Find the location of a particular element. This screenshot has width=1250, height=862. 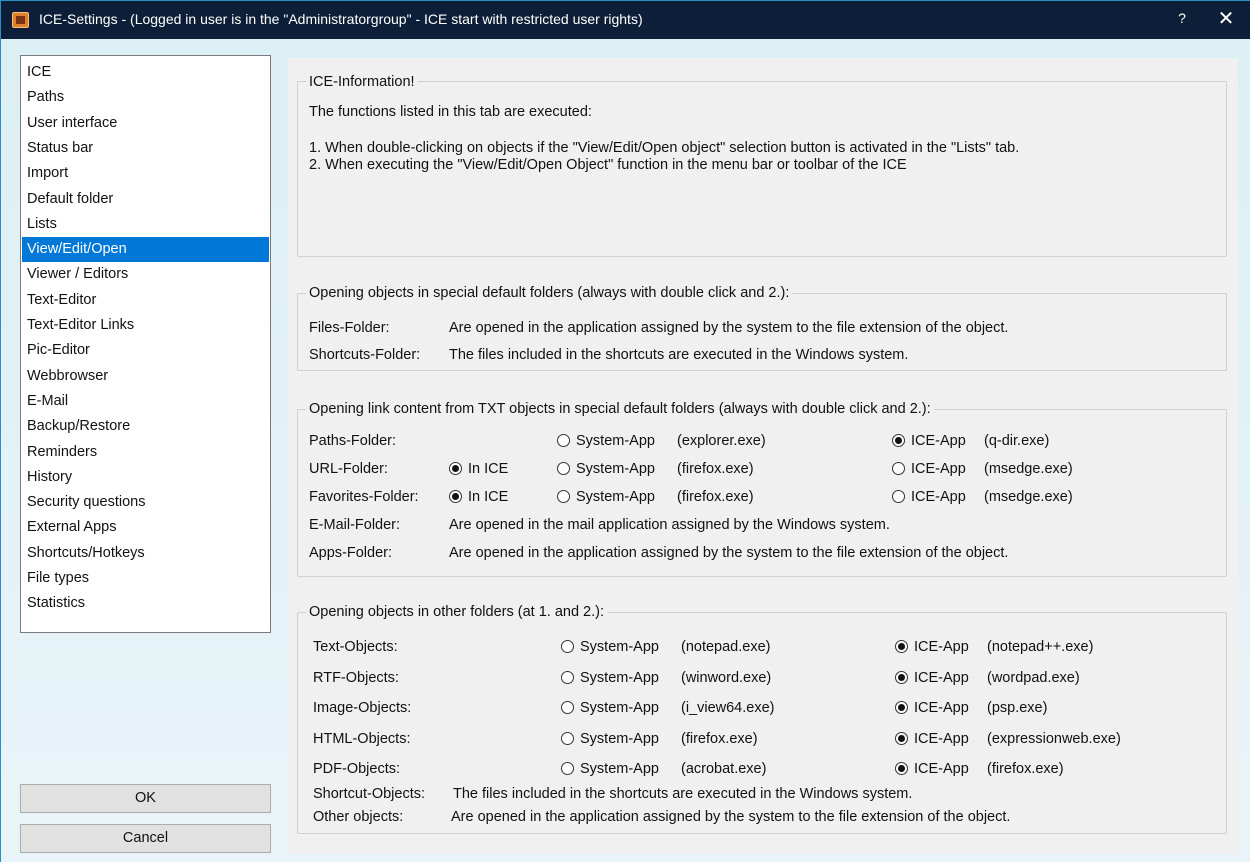

sidebar-item-import: Import is located at coordinates (145, 173).